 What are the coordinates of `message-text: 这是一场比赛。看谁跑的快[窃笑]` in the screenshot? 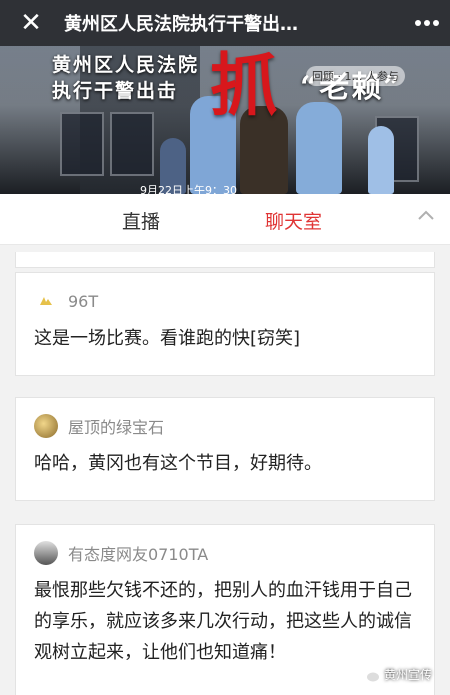 It's located at (167, 338).